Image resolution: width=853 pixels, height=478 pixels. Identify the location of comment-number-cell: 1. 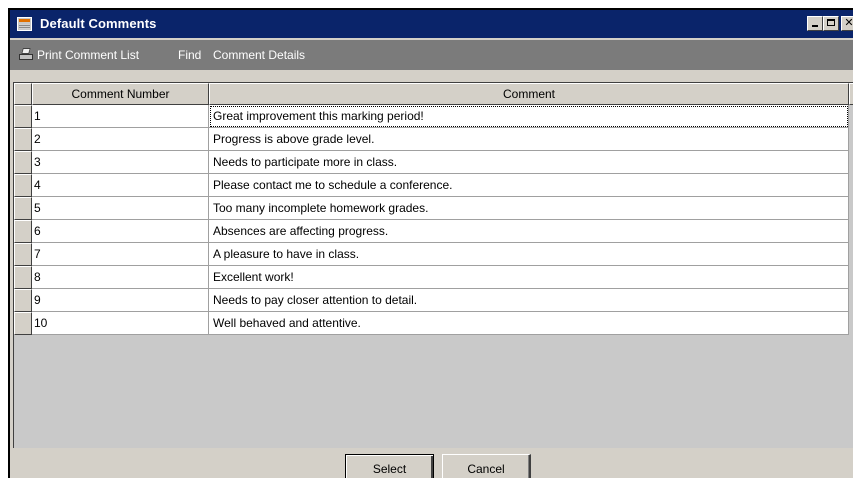
(120, 116).